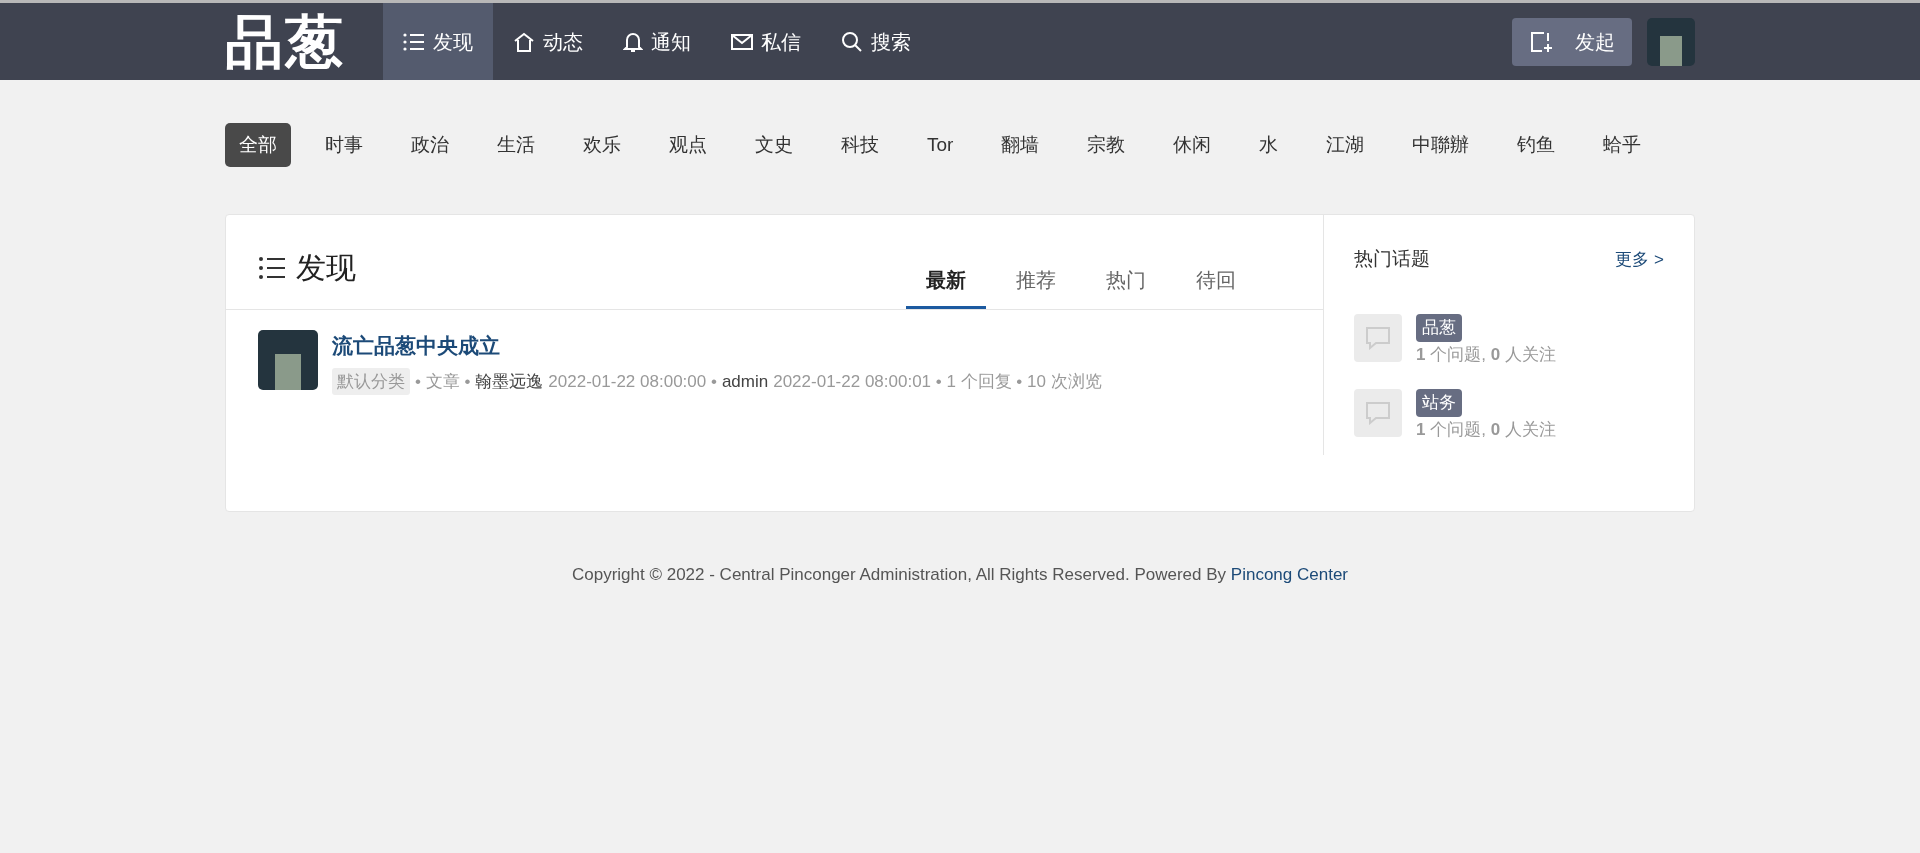 The height and width of the screenshot is (853, 1920). What do you see at coordinates (766, 41) in the screenshot?
I see `nav-link: 私信` at bounding box center [766, 41].